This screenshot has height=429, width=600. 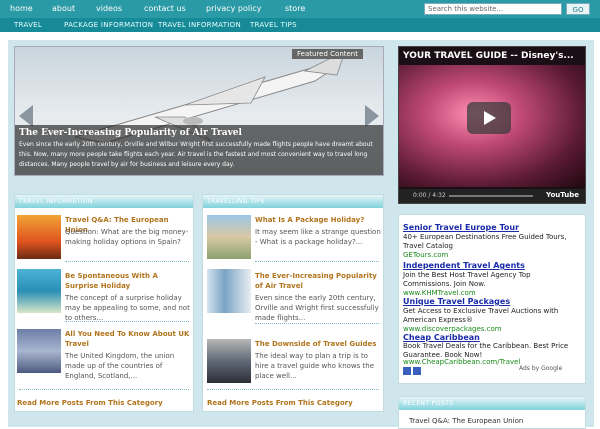 What do you see at coordinates (562, 195) in the screenshot?
I see `youtube-logo: YouTube` at bounding box center [562, 195].